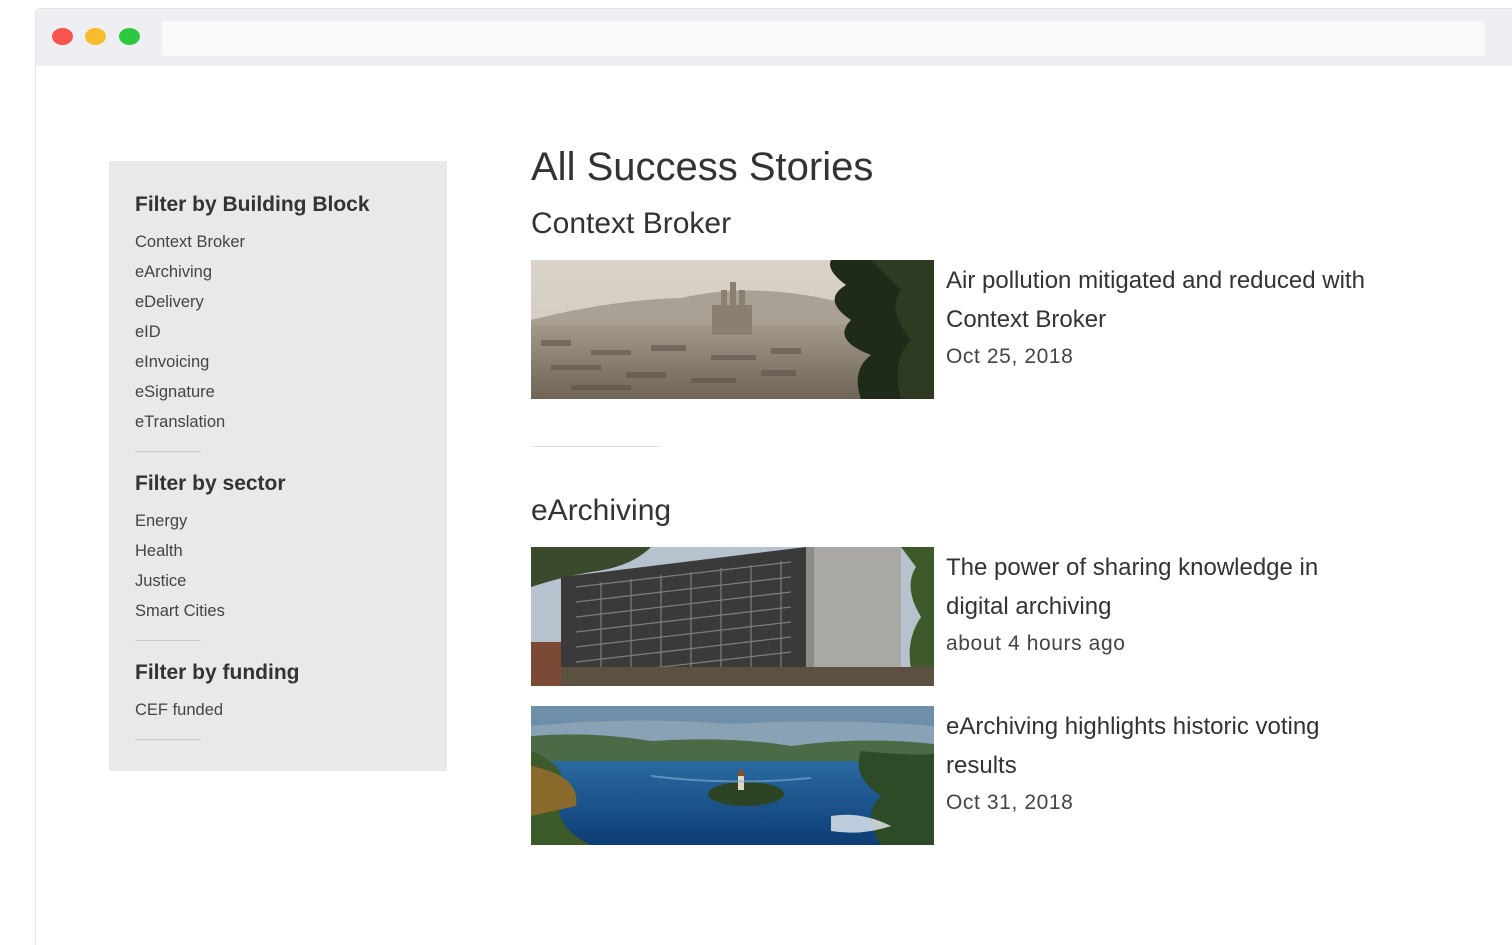  What do you see at coordinates (278, 272) in the screenshot?
I see `filter-item-earchiving: eArchiving` at bounding box center [278, 272].